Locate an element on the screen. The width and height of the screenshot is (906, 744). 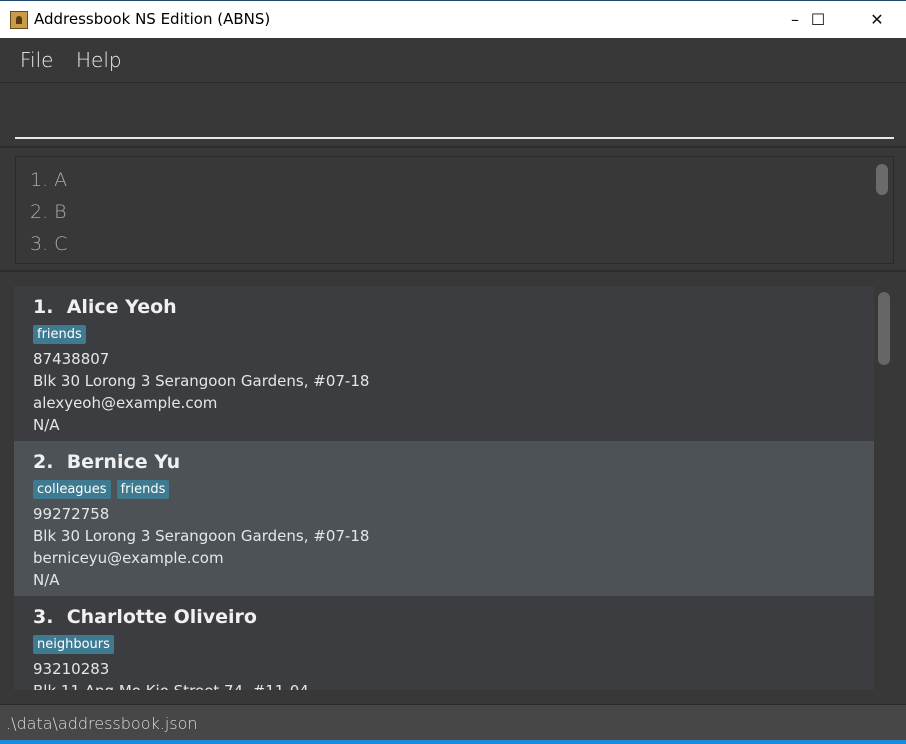
result-line: 3. C is located at coordinates (49, 244).